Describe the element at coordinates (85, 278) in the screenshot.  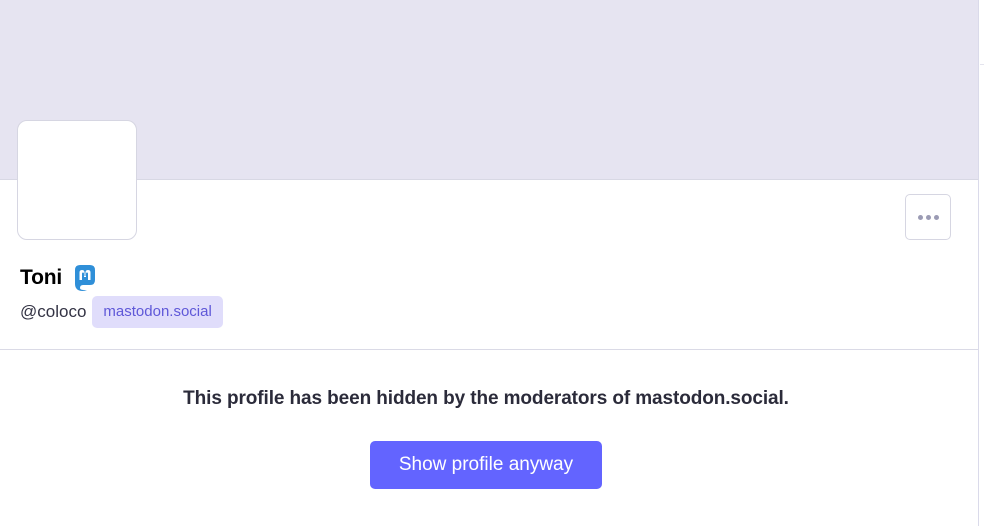
I see `mastodon-logo-icon` at that location.